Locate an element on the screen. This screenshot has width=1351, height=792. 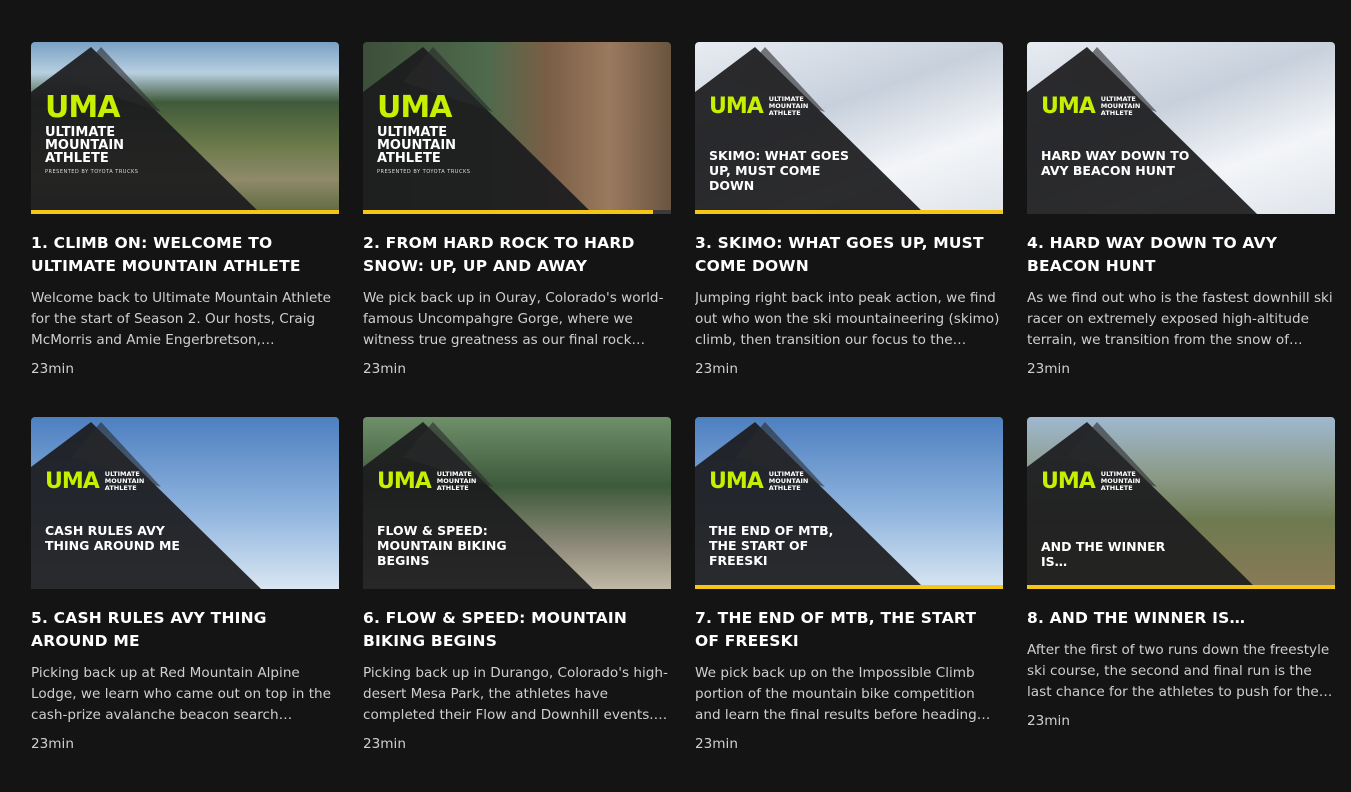
thumbnail-episode-title: FLOW & SPEED: MOUNTAIN BIKING BEGINS is located at coordinates (442, 545).